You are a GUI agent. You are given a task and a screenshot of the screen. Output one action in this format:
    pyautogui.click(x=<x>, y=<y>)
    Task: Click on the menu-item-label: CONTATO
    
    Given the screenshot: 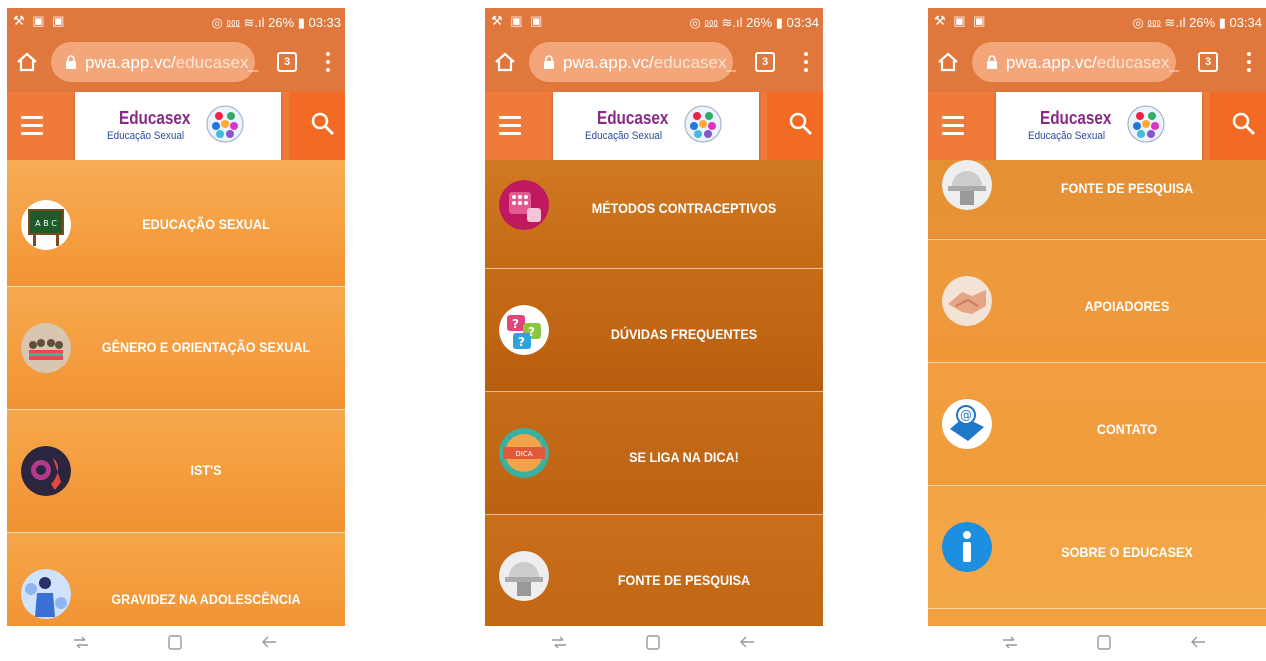 What is the action you would take?
    pyautogui.click(x=1127, y=429)
    